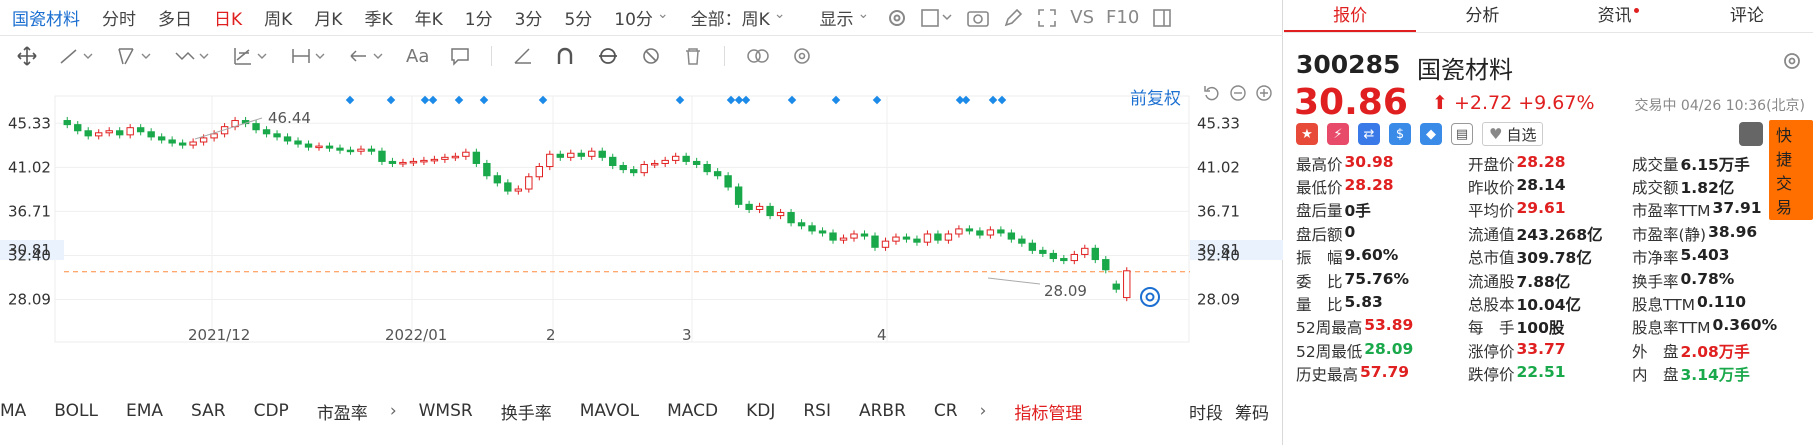 The image size is (1813, 445). Describe the element at coordinates (208, 411) in the screenshot. I see `indicator-tab: SAR` at that location.